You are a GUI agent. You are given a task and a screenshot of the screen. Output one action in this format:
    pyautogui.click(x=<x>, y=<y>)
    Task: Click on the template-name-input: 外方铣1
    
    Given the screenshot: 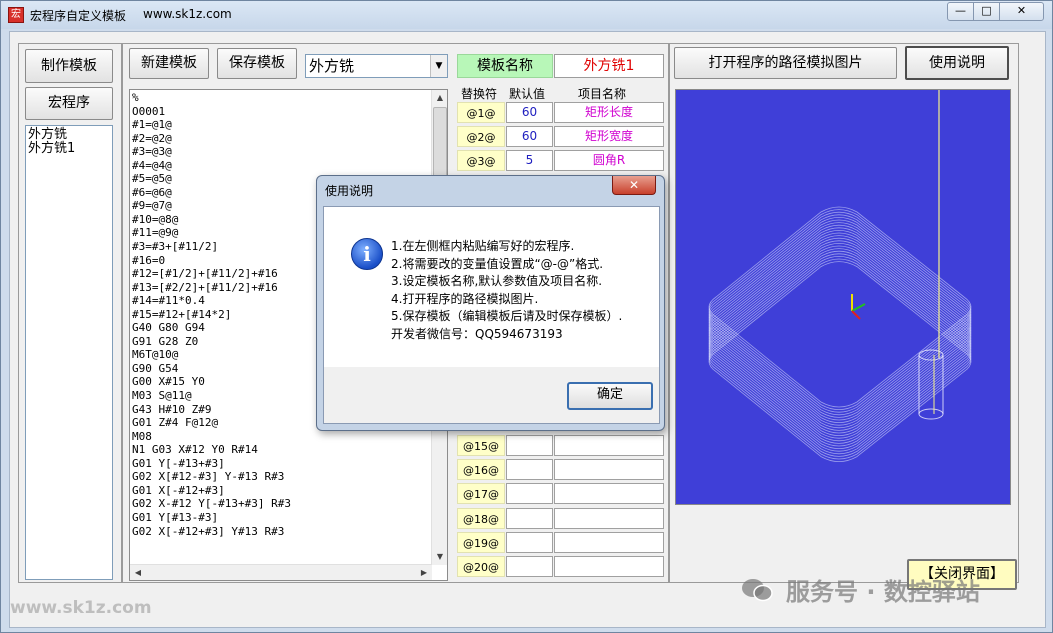 What is the action you would take?
    pyautogui.click(x=609, y=66)
    